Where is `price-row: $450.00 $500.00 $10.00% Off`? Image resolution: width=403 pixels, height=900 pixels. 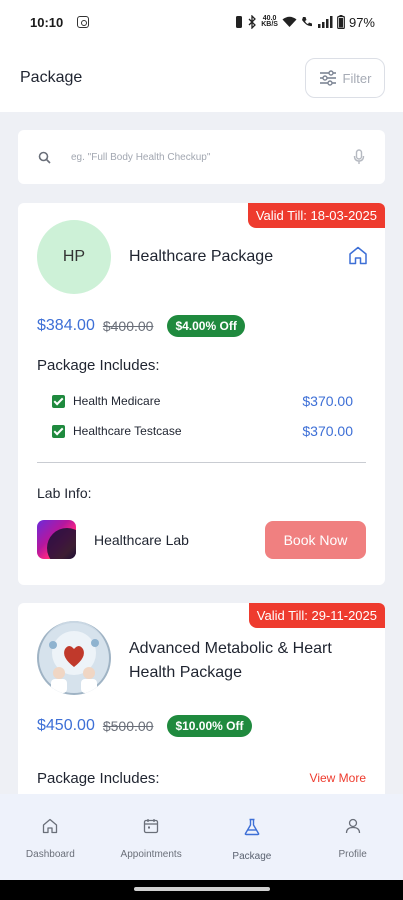
price-row: $450.00 $500.00 $10.00% Off is located at coordinates (144, 726).